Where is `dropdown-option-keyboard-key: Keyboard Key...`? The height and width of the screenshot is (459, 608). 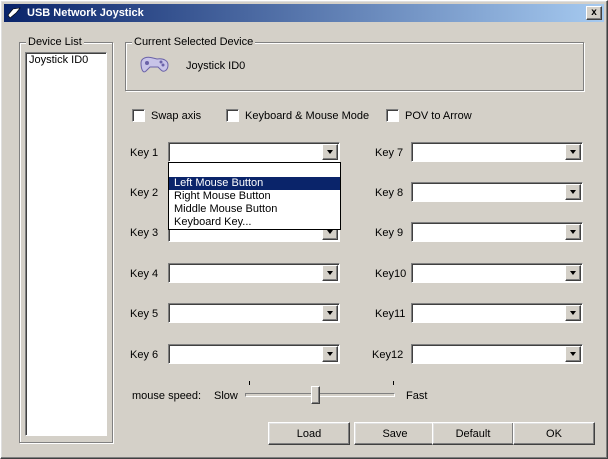
dropdown-option-keyboard-key: Keyboard Key... is located at coordinates (254, 222).